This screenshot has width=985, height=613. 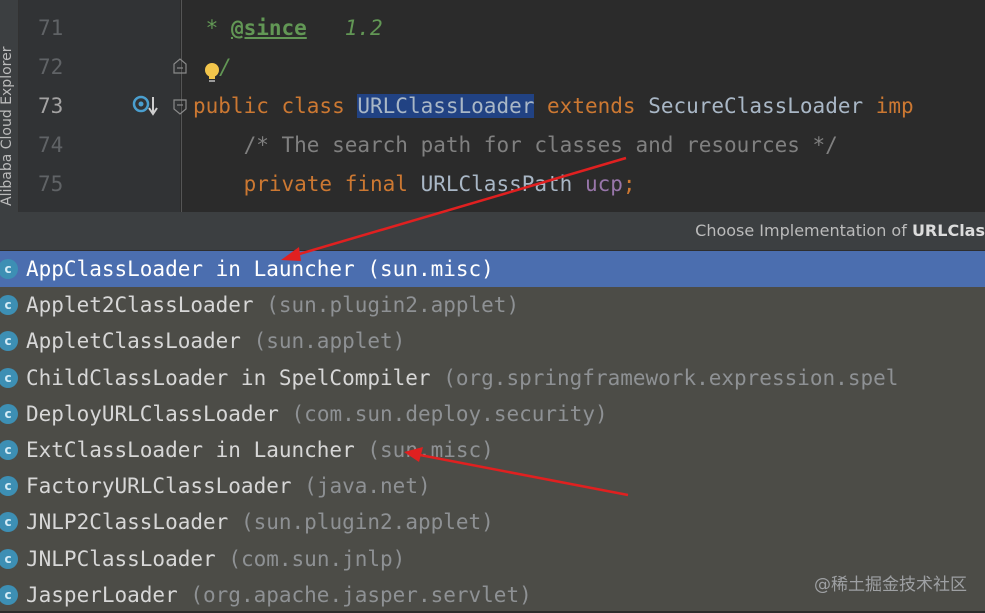 I want to click on code-text: * @since 1.2, so click(x=288, y=28).